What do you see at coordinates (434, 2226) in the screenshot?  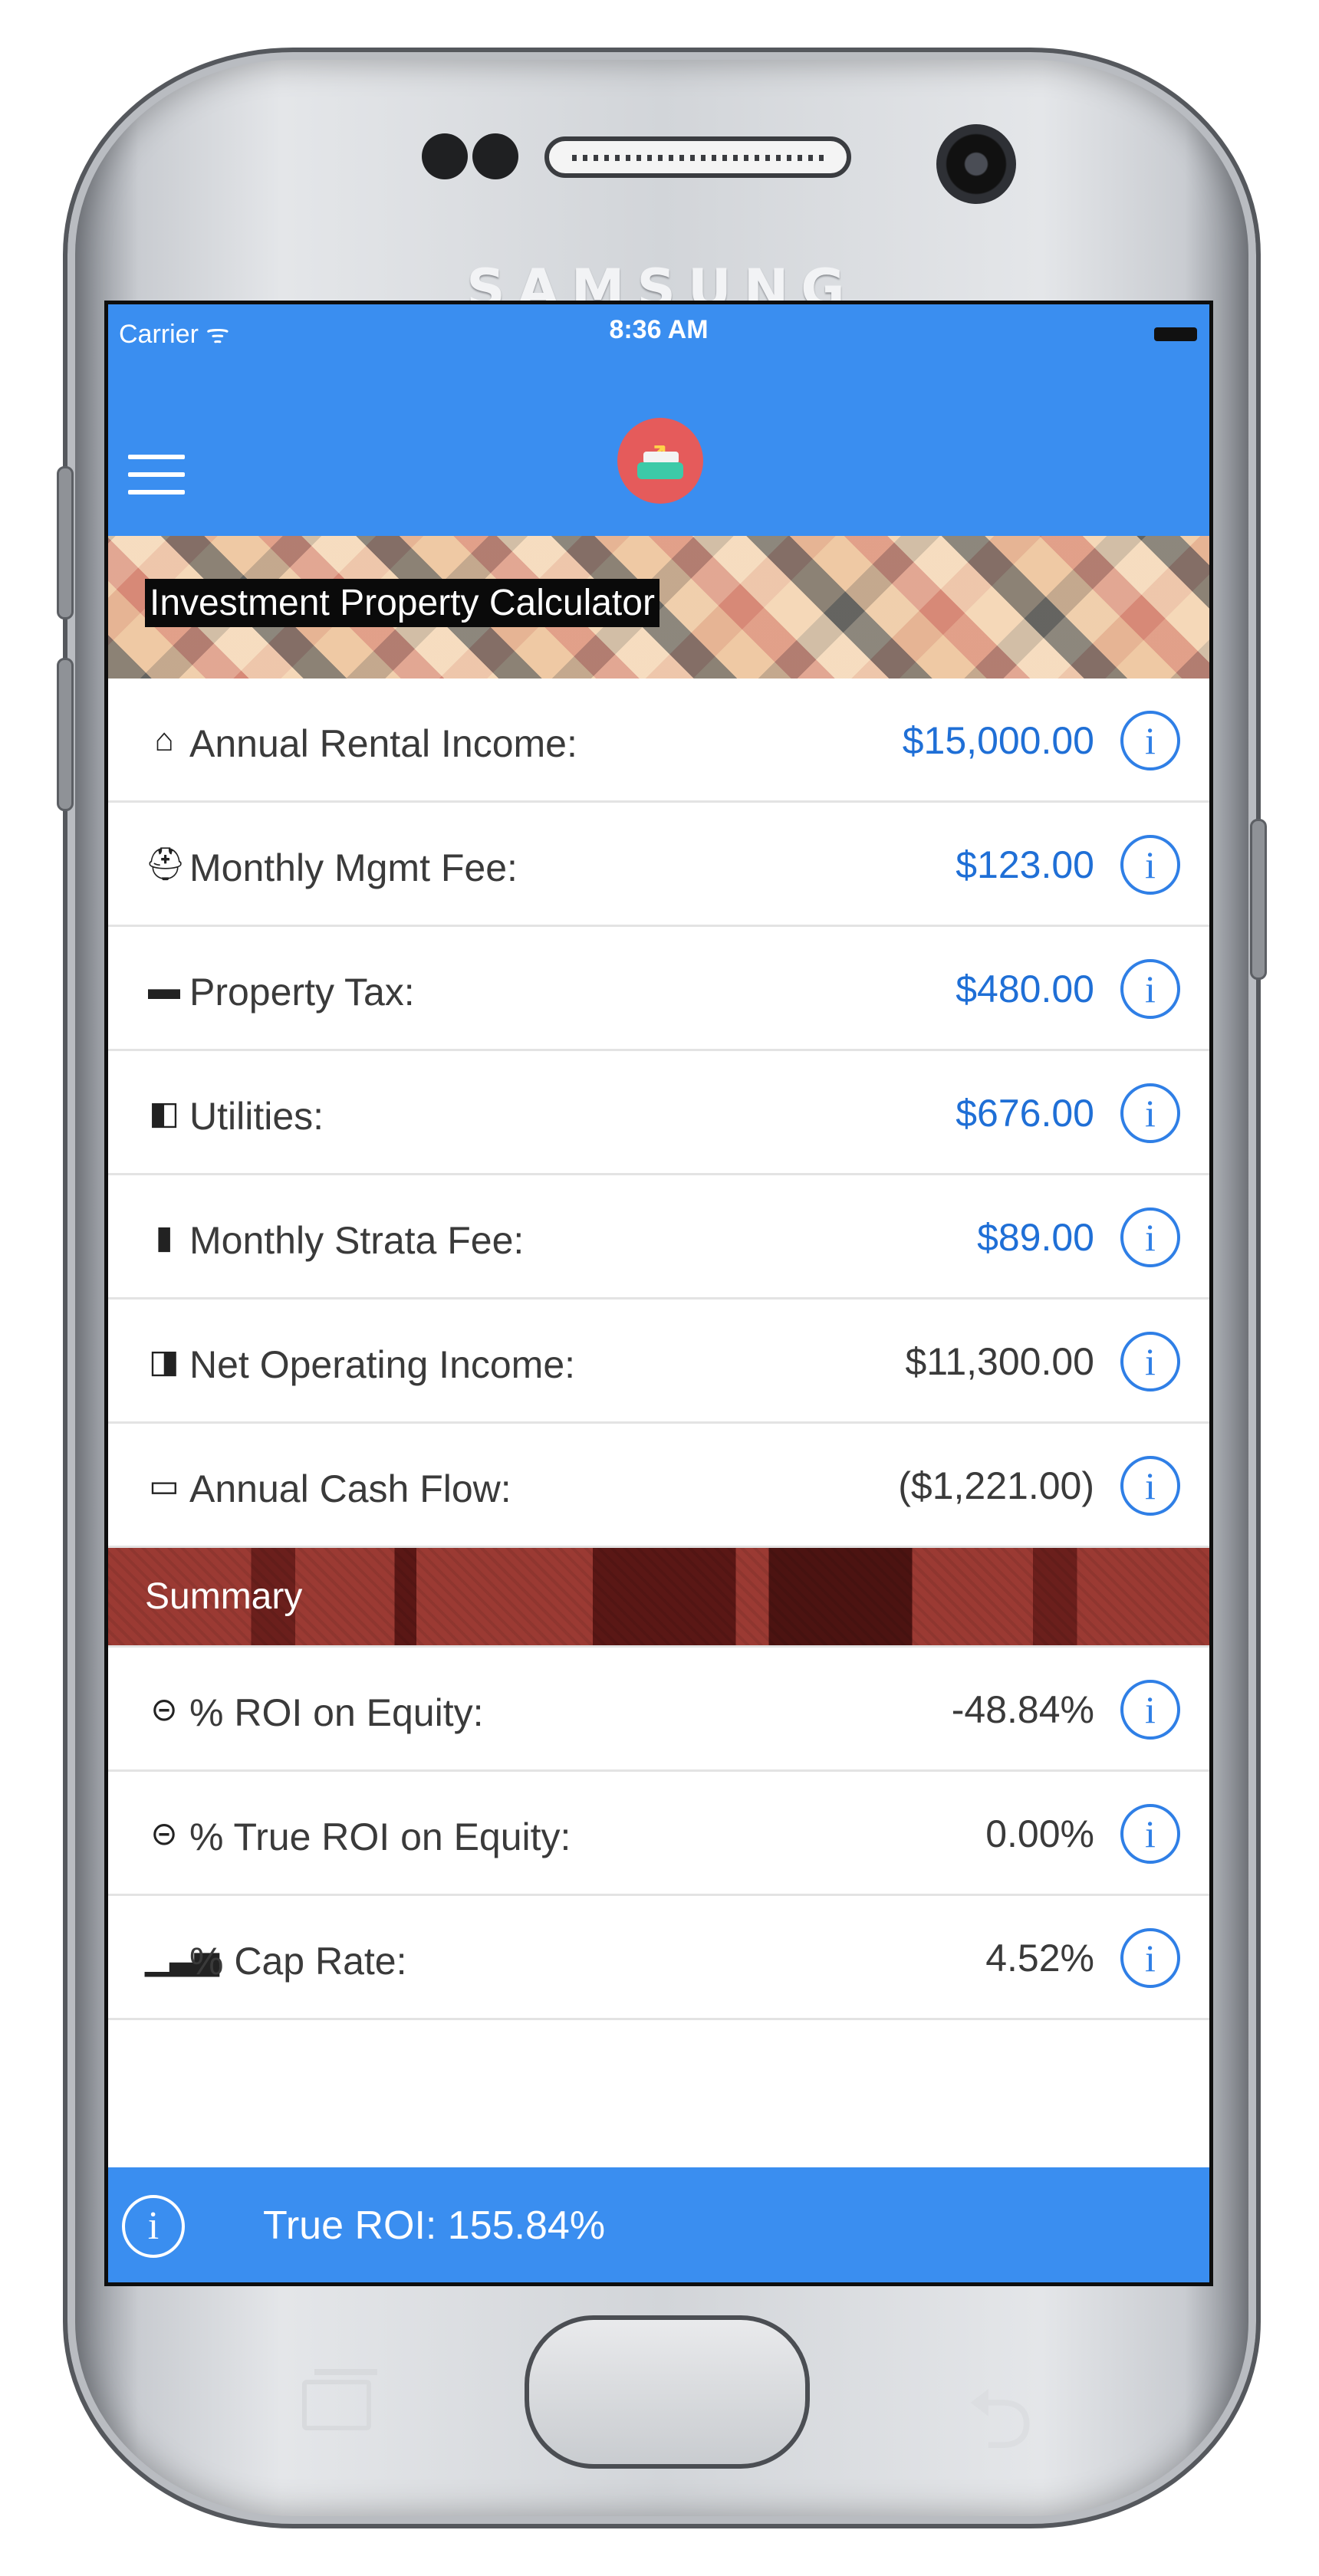 I see `true-roi-text: True ROI: 155.84%` at bounding box center [434, 2226].